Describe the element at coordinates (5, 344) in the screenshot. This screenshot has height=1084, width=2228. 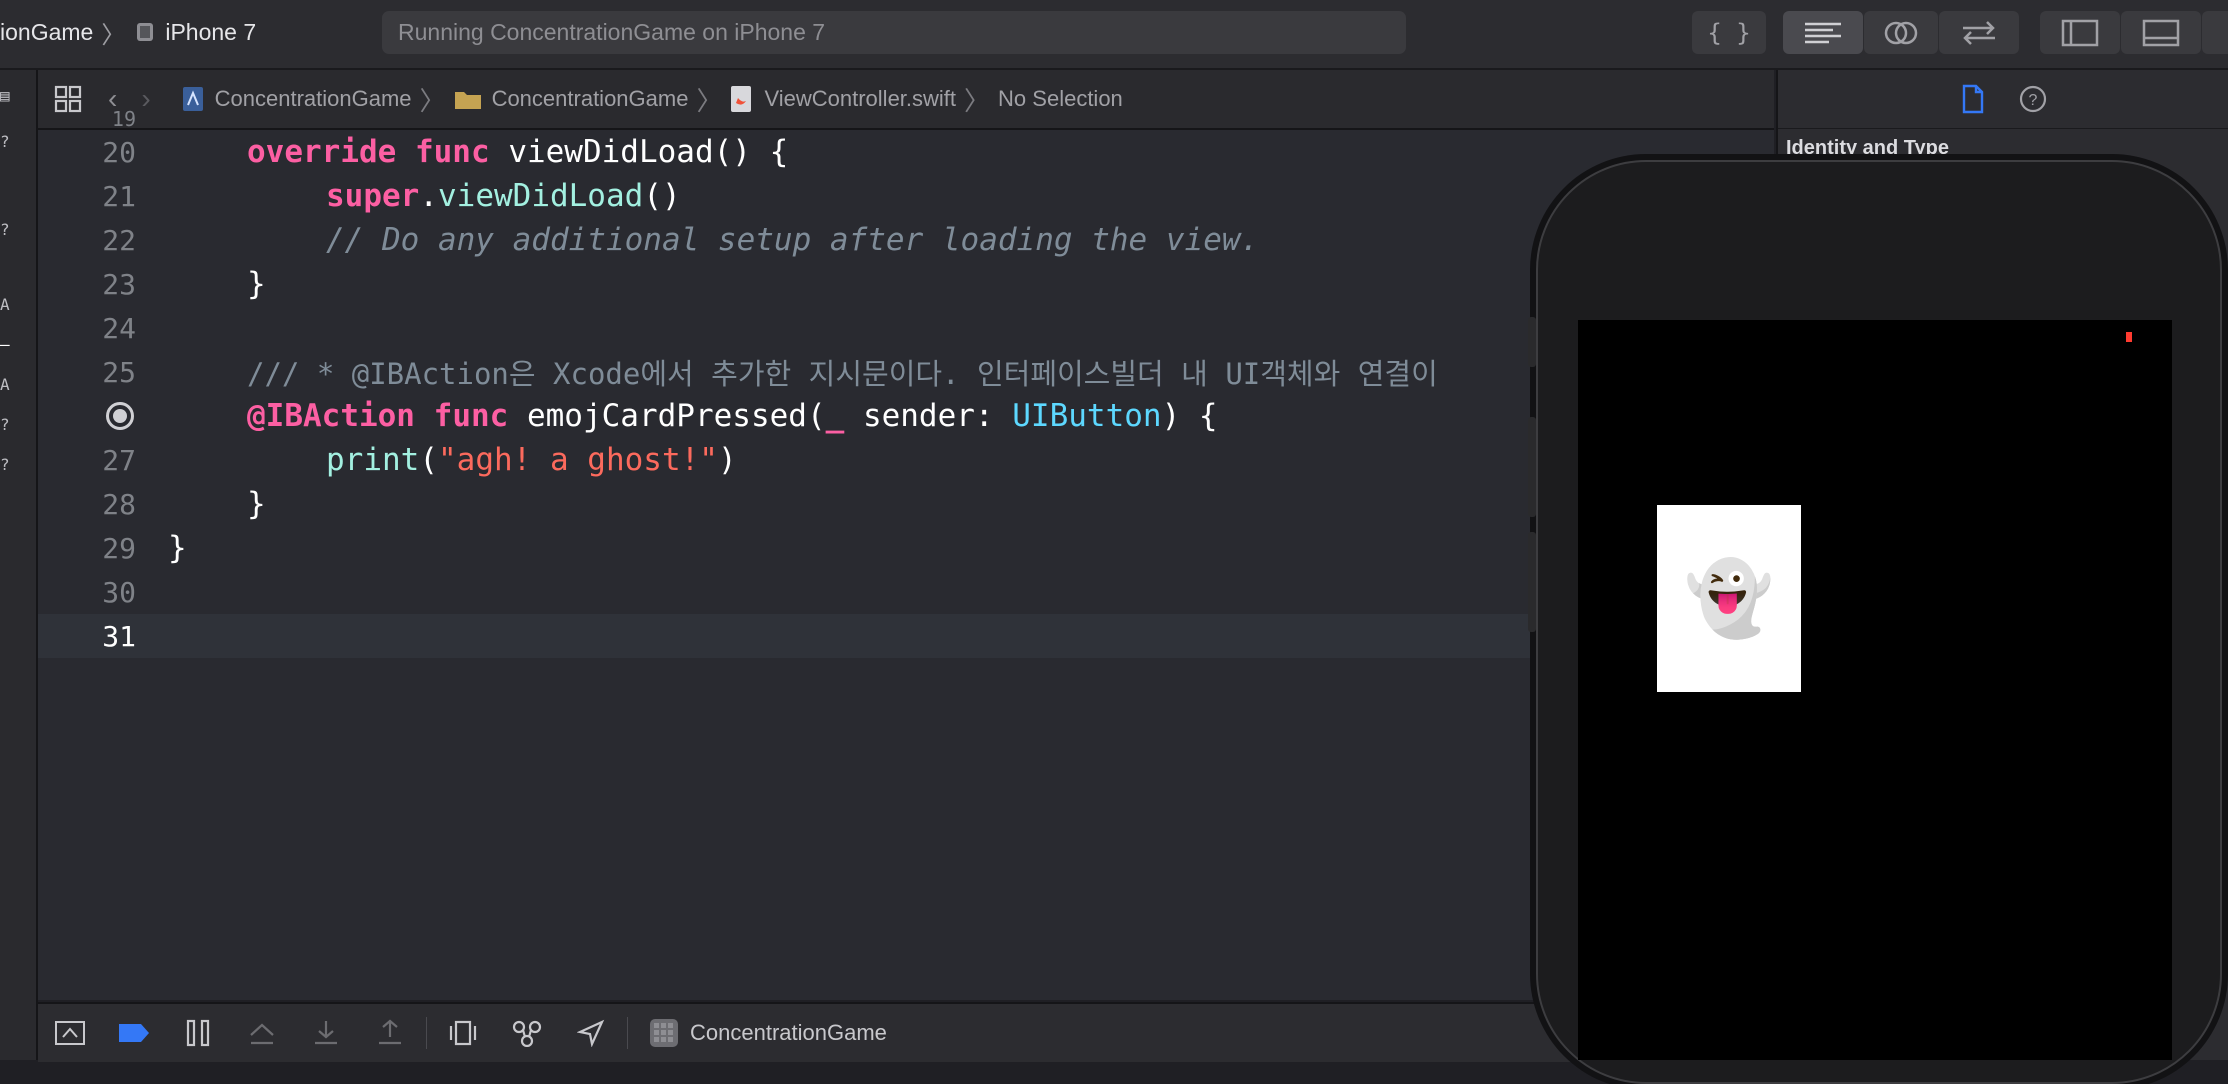
I see `nav-item-marker: —` at that location.